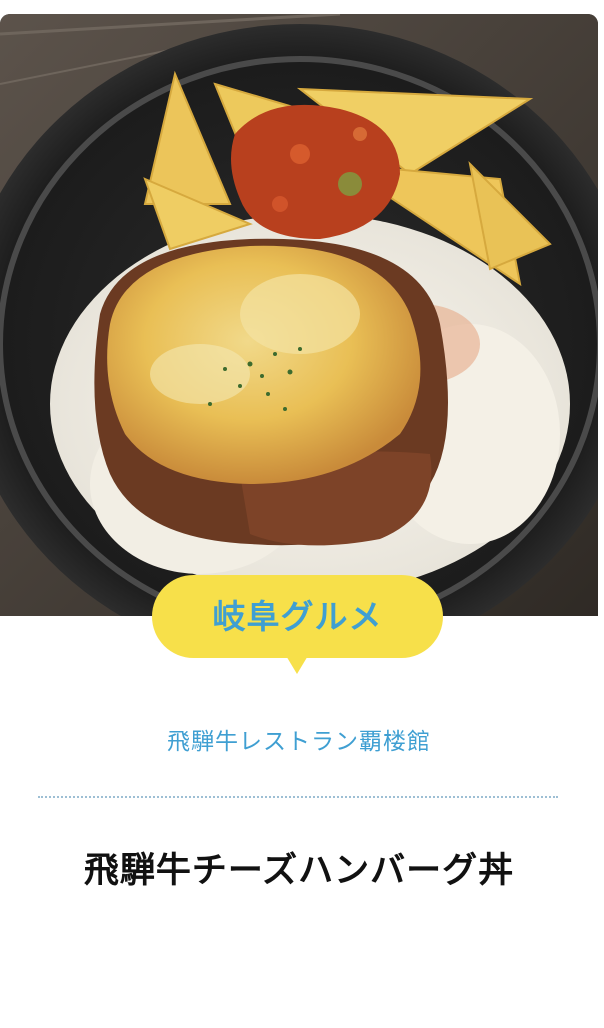 The height and width of the screenshot is (1028, 604). What do you see at coordinates (299, 739) in the screenshot?
I see `restaurant-name: 飛騨牛レストラン覇楼館` at bounding box center [299, 739].